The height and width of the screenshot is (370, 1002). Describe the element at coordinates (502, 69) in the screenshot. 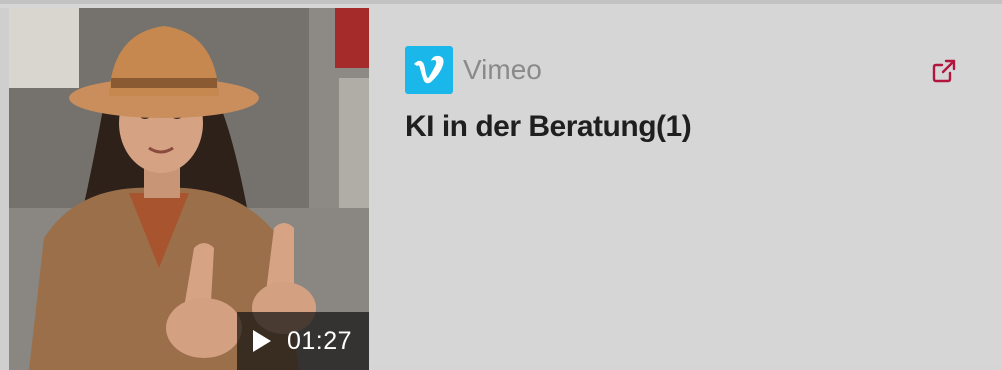

I see `provider-name: Vimeo` at that location.